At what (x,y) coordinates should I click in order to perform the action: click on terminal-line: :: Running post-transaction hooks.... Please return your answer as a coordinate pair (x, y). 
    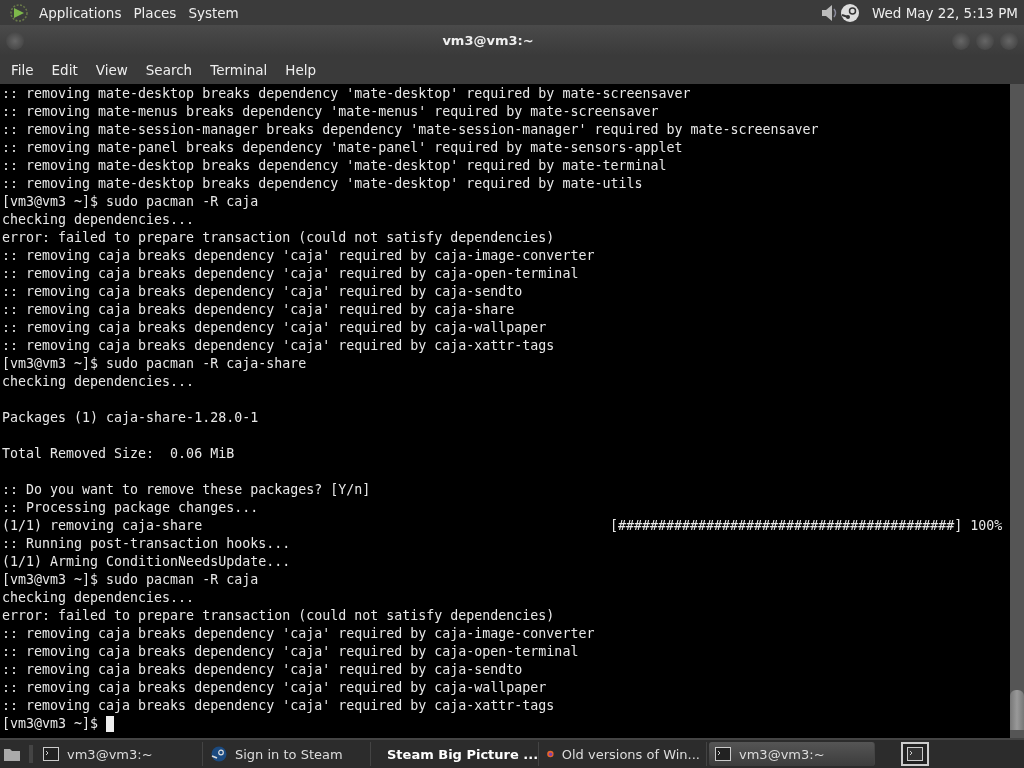
    Looking at the image, I should click on (147, 544).